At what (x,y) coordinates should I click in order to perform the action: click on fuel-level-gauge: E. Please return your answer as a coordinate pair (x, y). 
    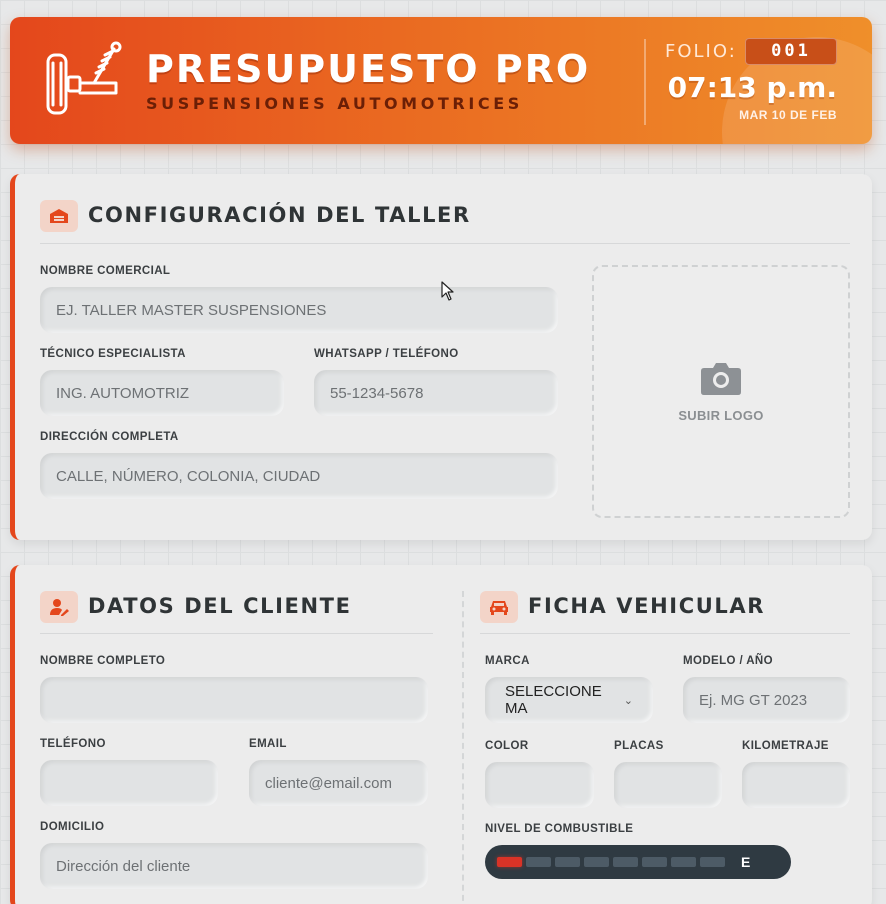
    Looking at the image, I should click on (638, 862).